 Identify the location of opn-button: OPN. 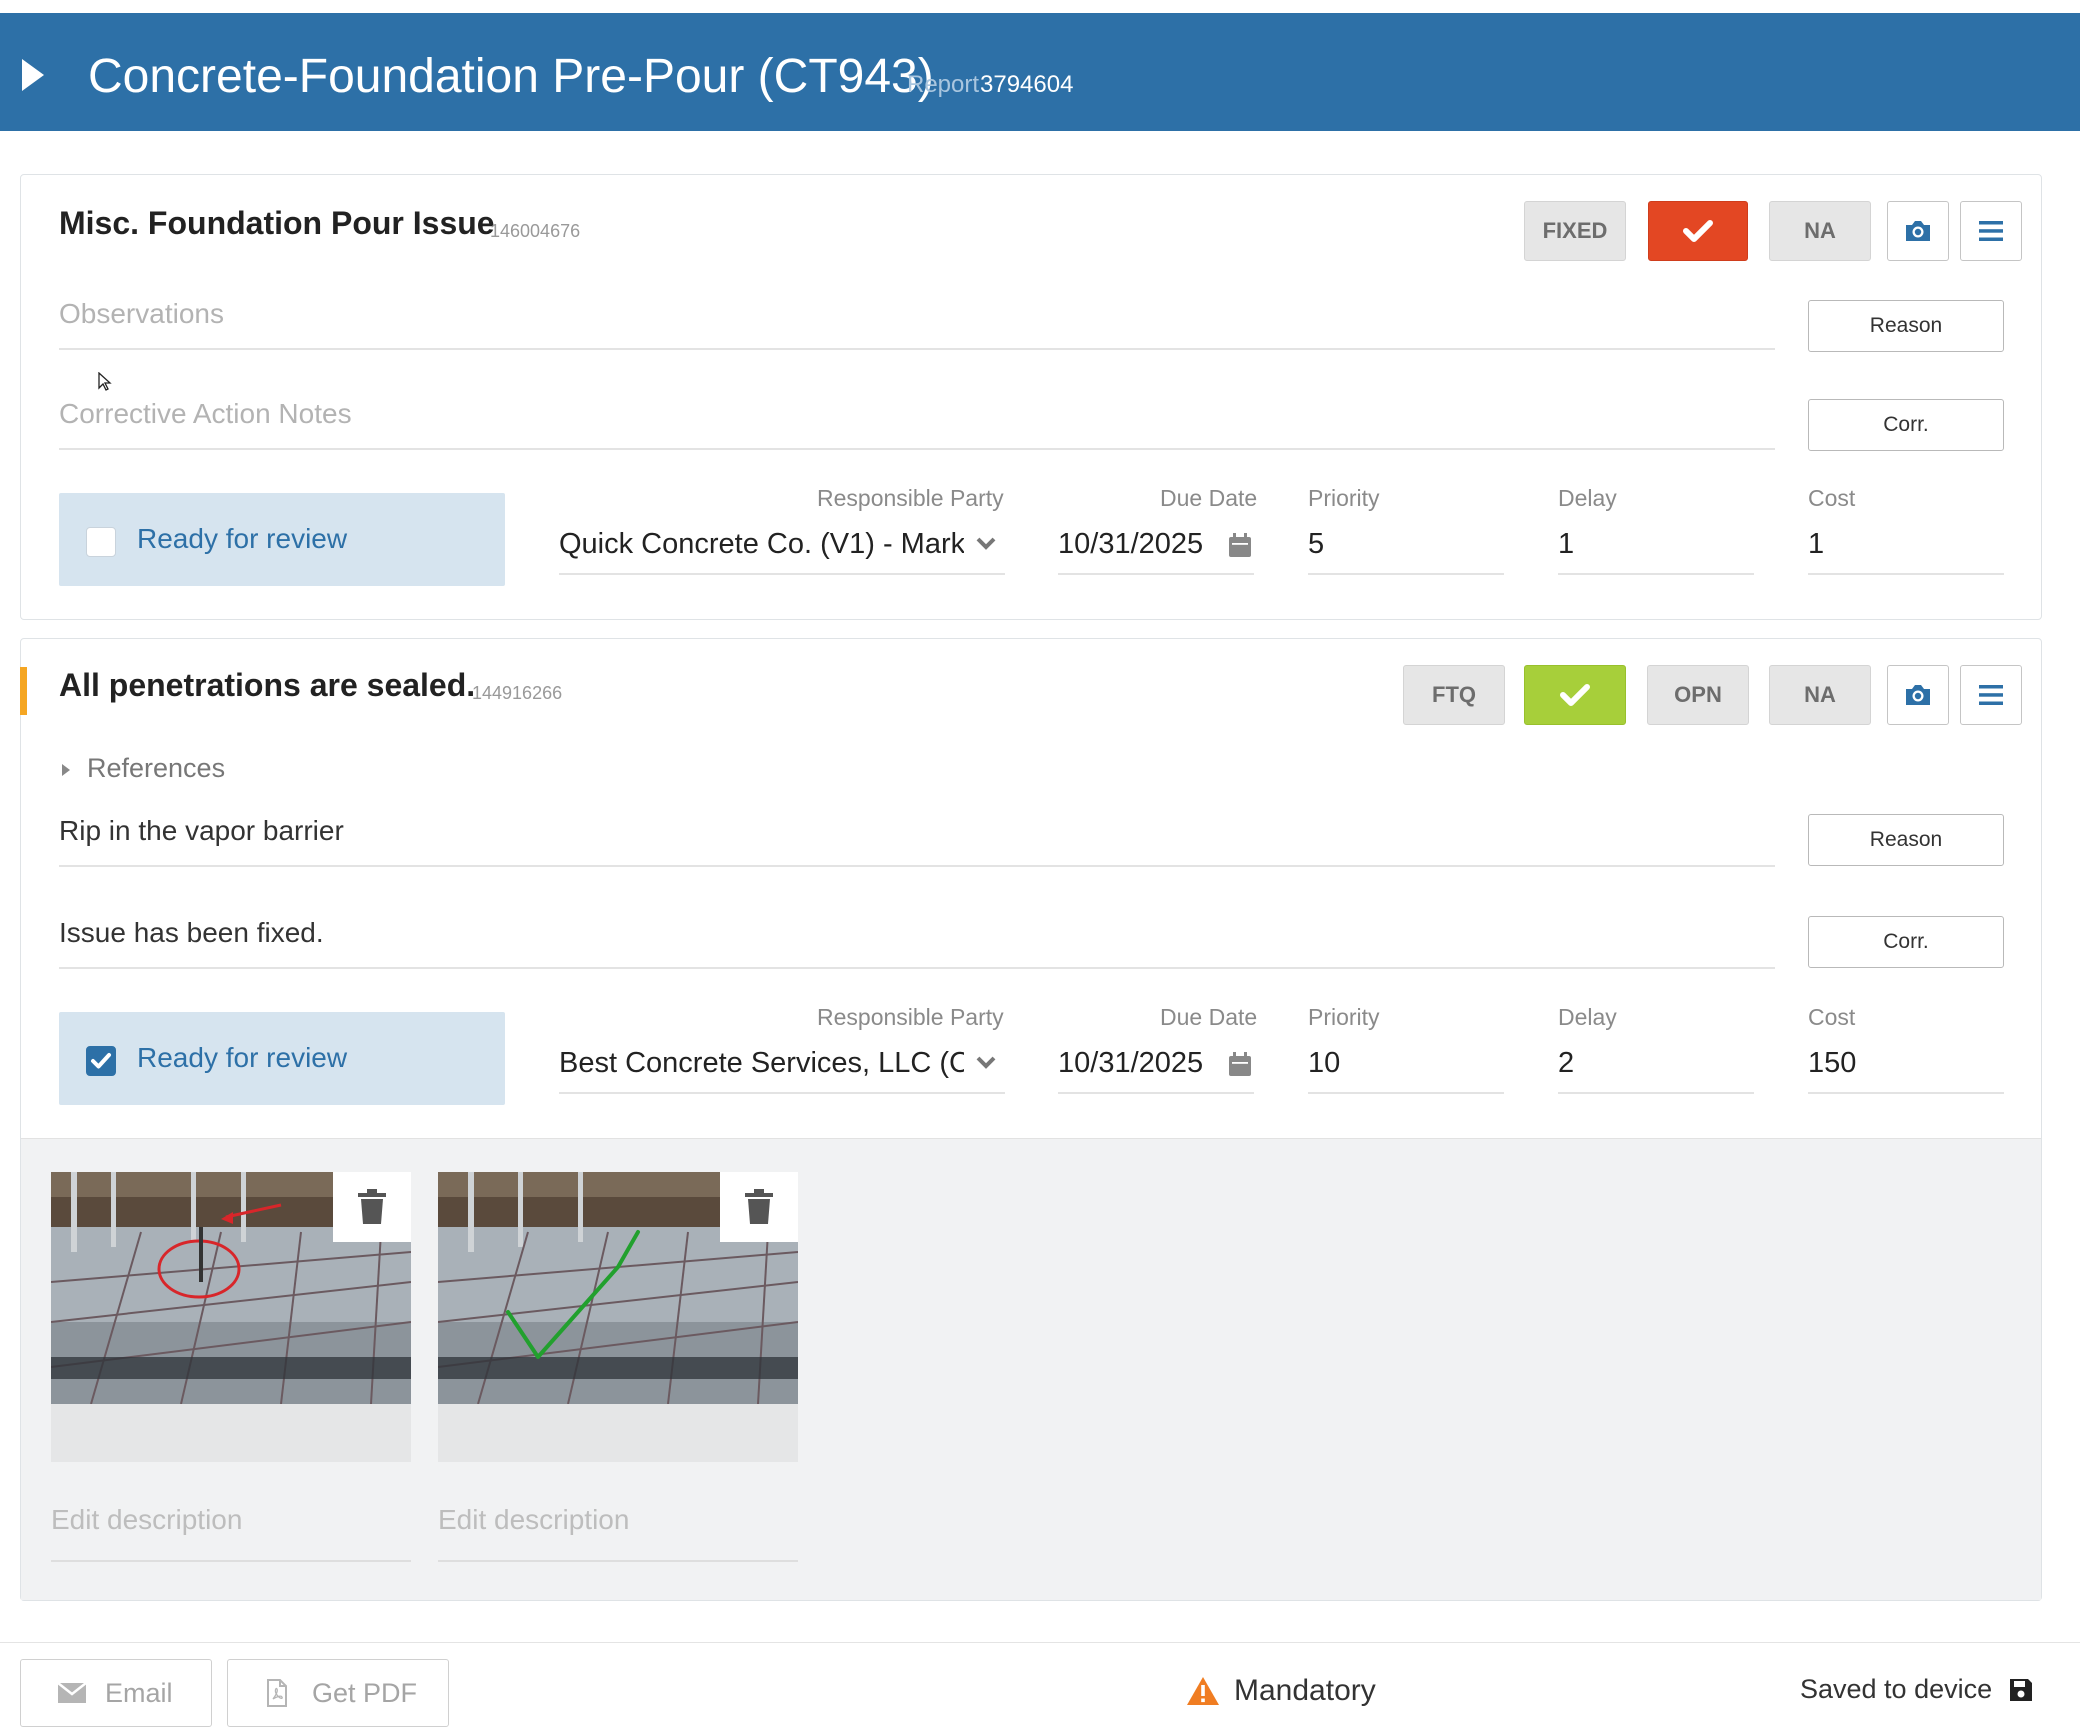
(1698, 695).